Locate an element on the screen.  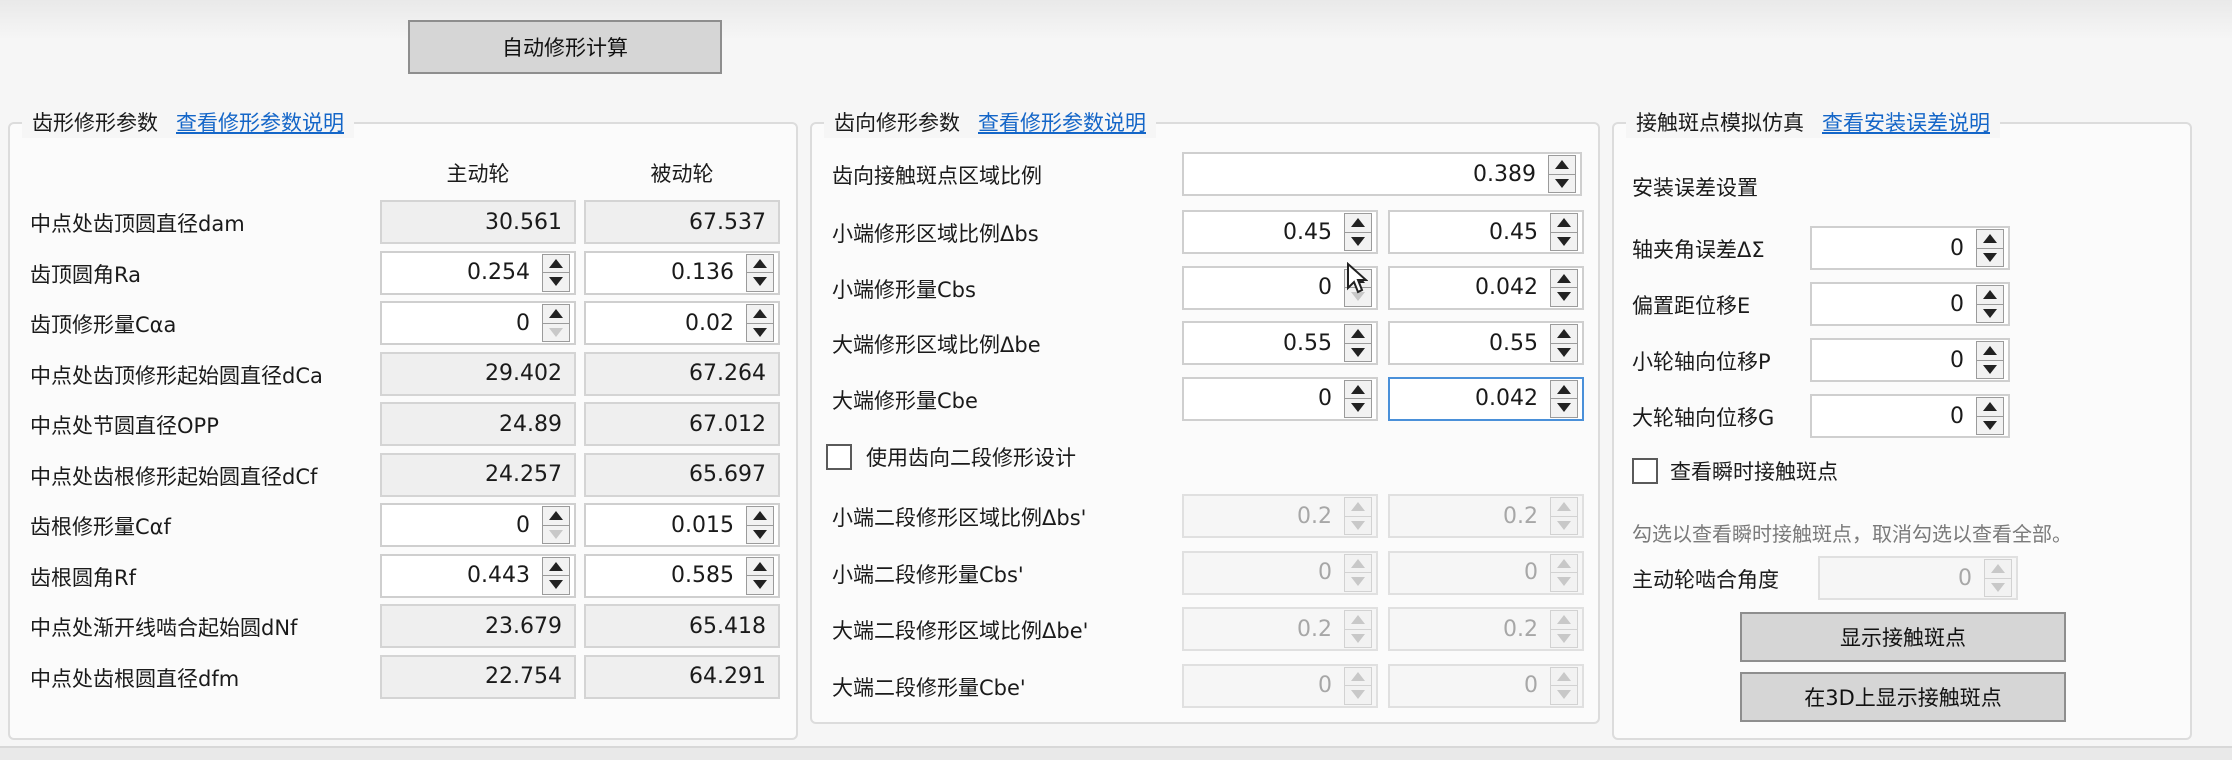
show-contact-button: 显示接触斑点 is located at coordinates (1903, 637).